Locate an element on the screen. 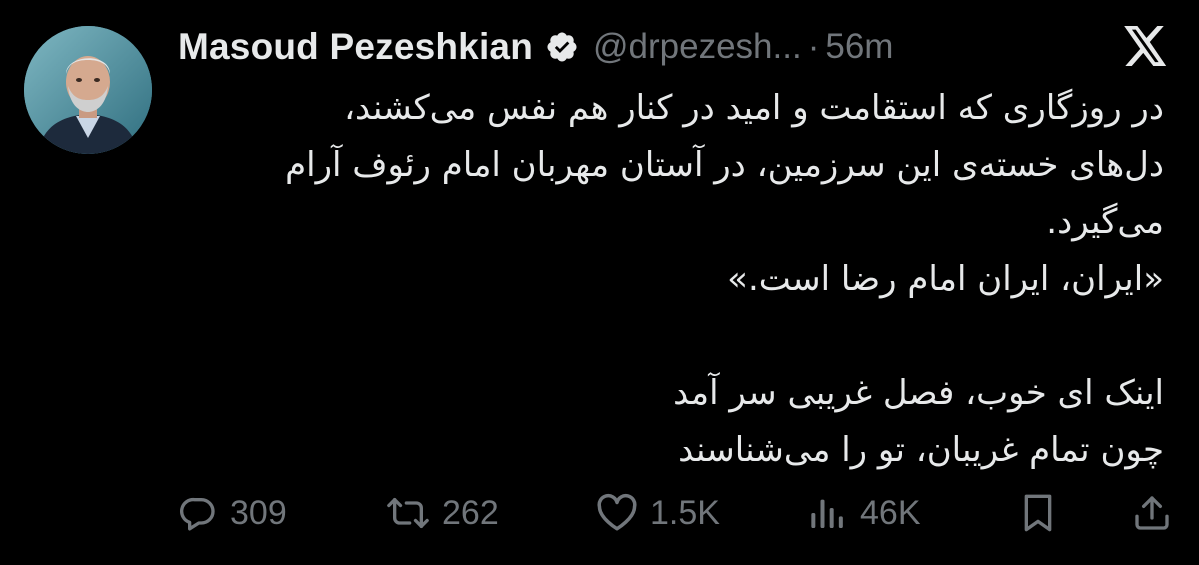 This screenshot has width=1199, height=565. like-button: 1.5K is located at coordinates (658, 513).